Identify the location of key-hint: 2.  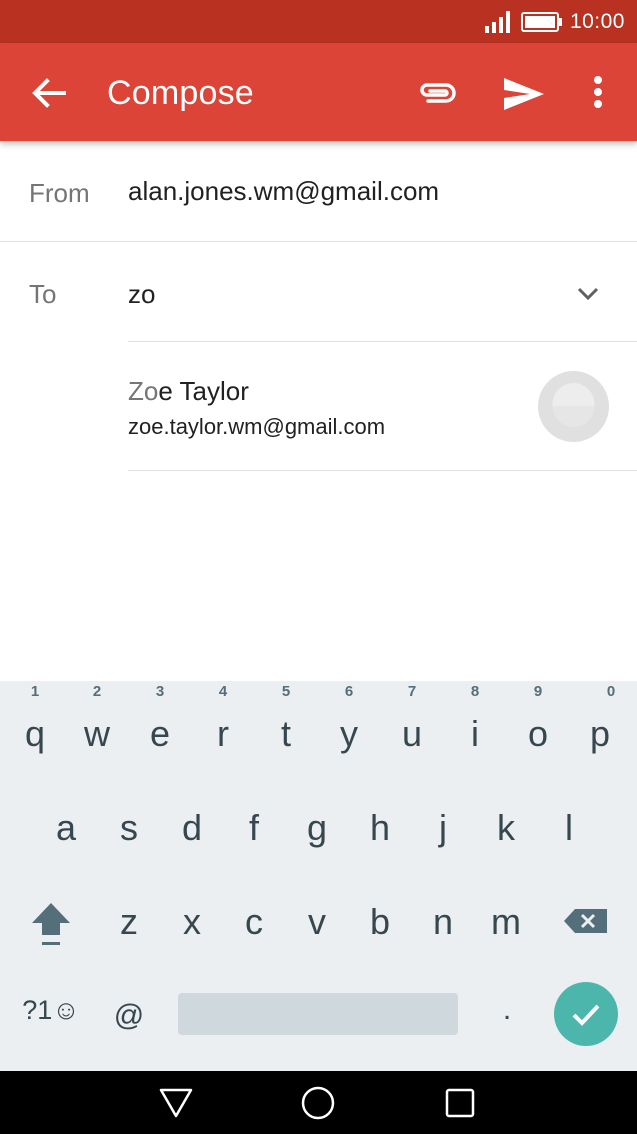
(97, 691).